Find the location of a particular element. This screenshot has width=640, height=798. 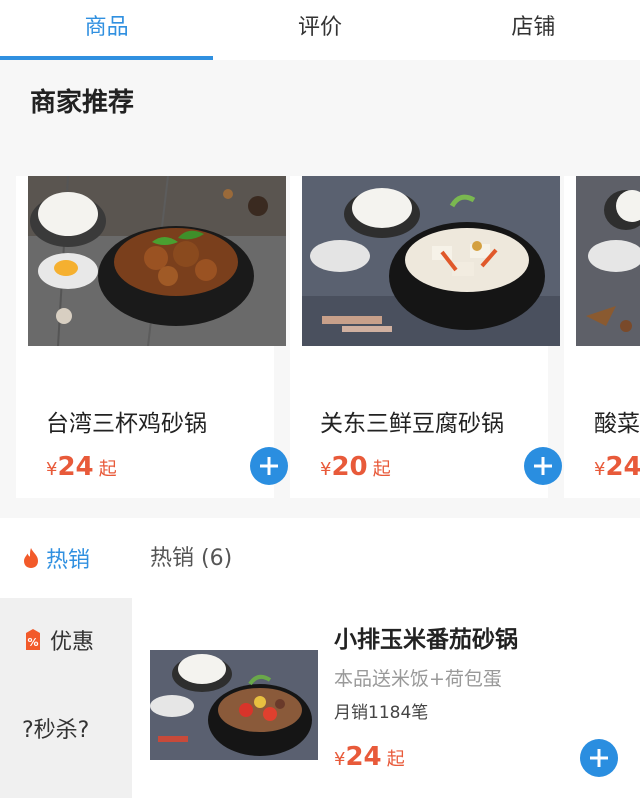

sidebar-item-label: 优惠 is located at coordinates (72, 642).